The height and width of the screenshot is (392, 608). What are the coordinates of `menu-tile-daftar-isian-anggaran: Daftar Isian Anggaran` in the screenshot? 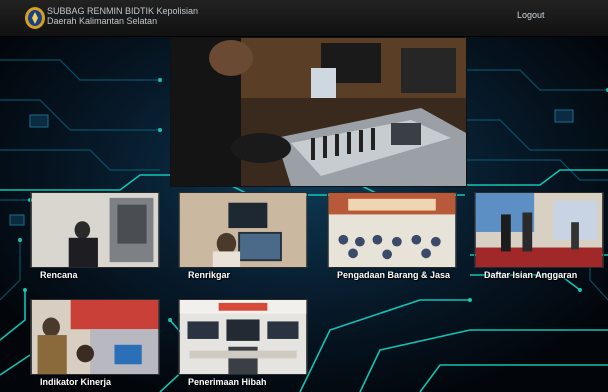 It's located at (539, 236).